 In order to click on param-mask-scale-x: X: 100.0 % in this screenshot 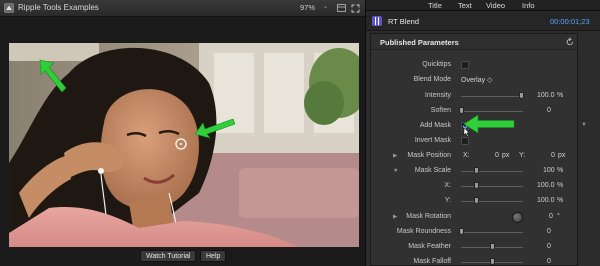, I will do `click(474, 186)`.